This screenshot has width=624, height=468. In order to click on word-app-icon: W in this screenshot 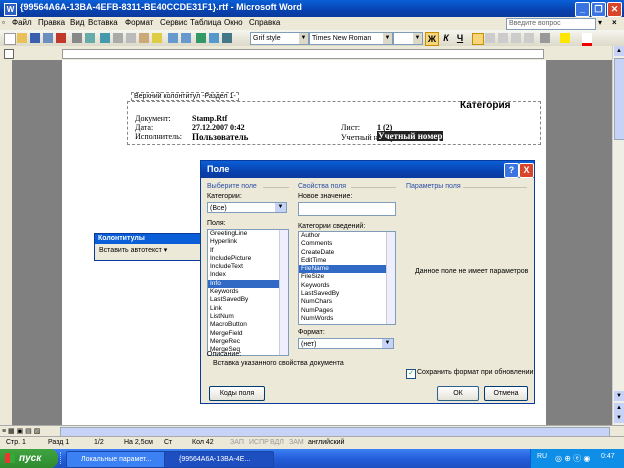, I will do `click(10, 9)`.